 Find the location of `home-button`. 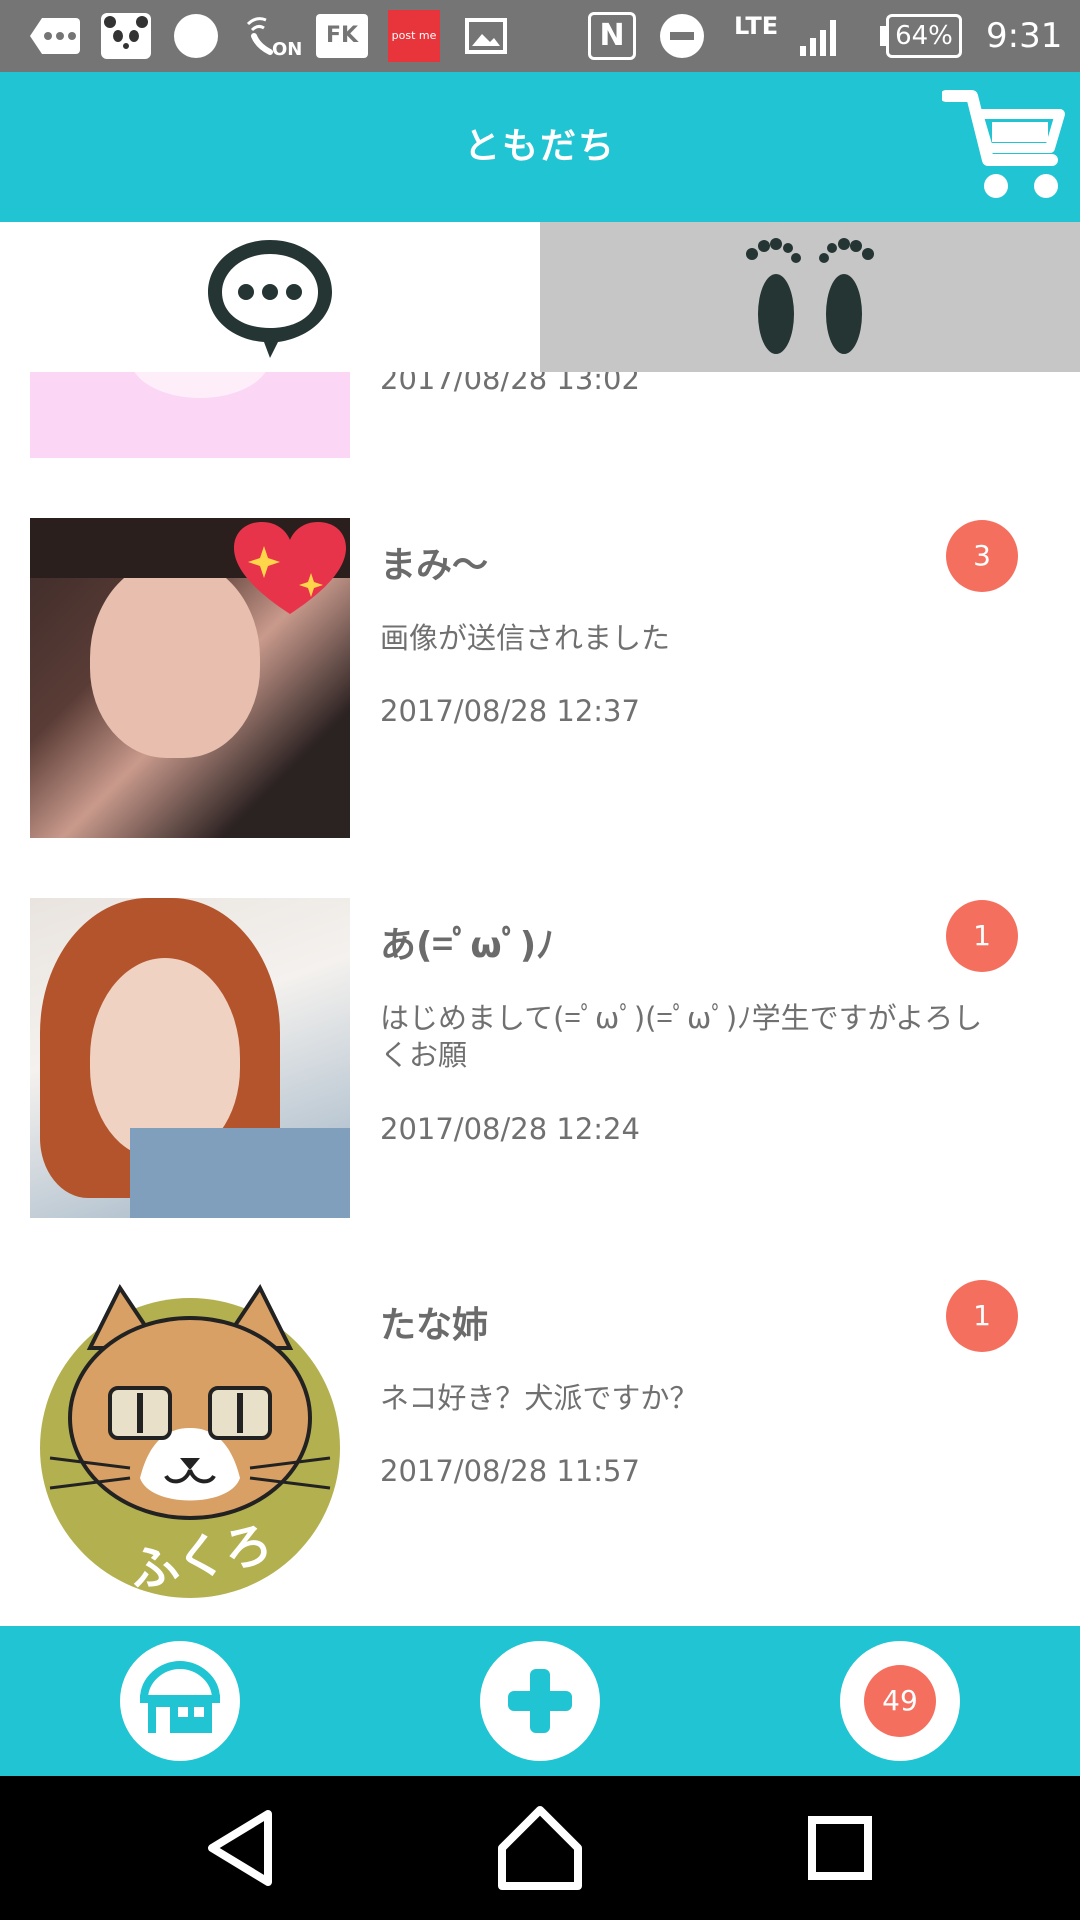

home-button is located at coordinates (180, 1701).